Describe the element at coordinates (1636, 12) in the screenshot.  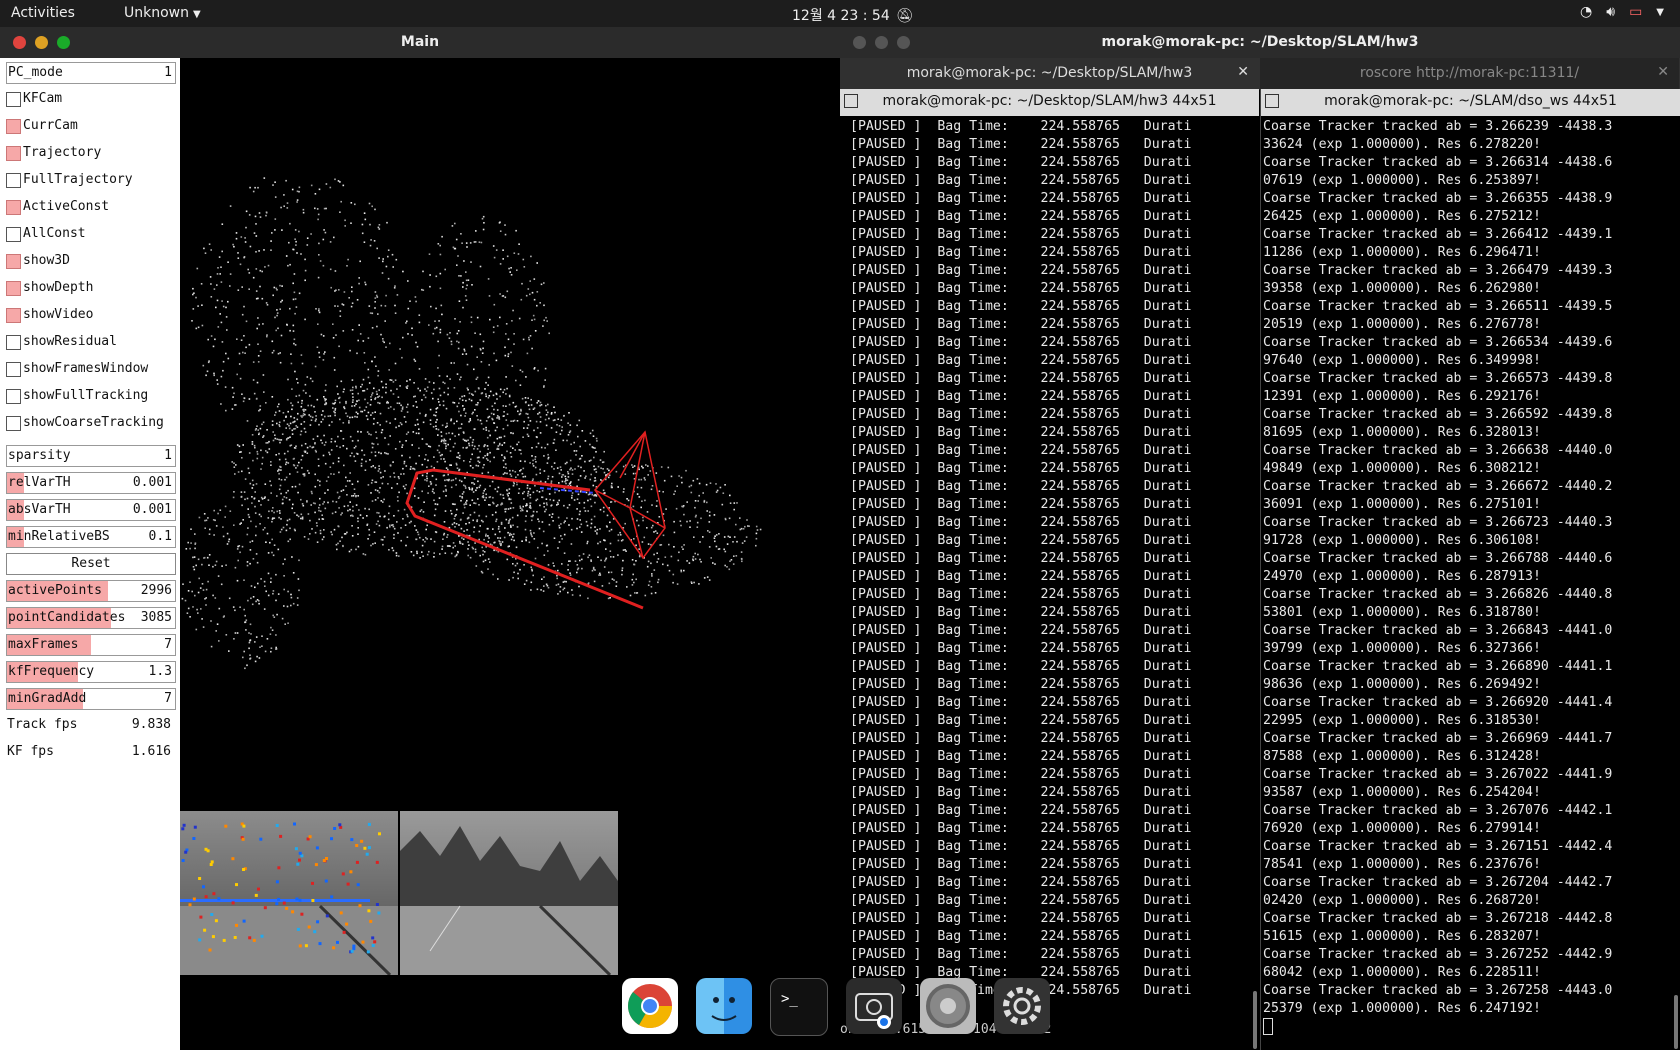
I see `battery-icon: ▭` at that location.